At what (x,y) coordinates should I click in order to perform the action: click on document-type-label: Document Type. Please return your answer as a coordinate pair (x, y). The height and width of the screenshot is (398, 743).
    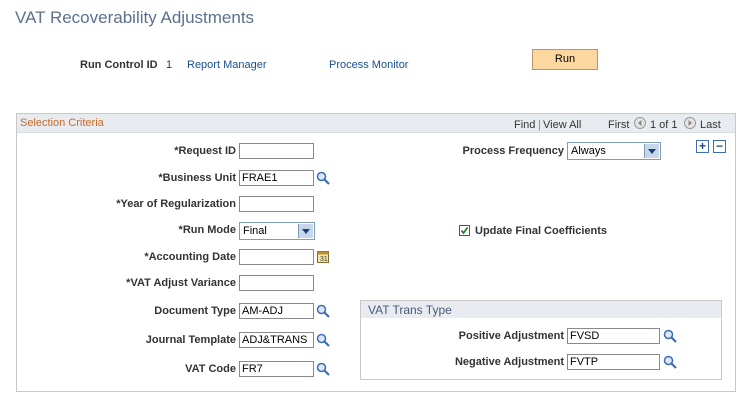
    Looking at the image, I should click on (195, 311).